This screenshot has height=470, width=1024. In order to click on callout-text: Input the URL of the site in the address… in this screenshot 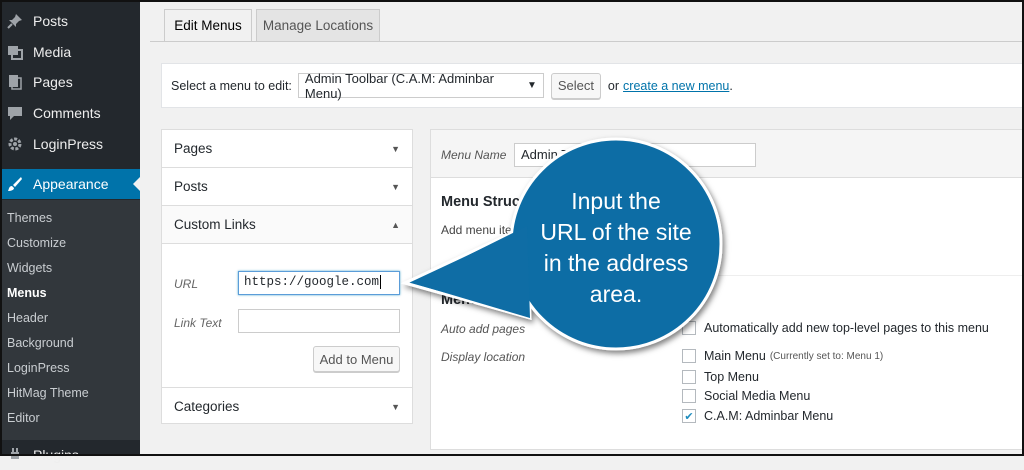, I will do `click(616, 248)`.